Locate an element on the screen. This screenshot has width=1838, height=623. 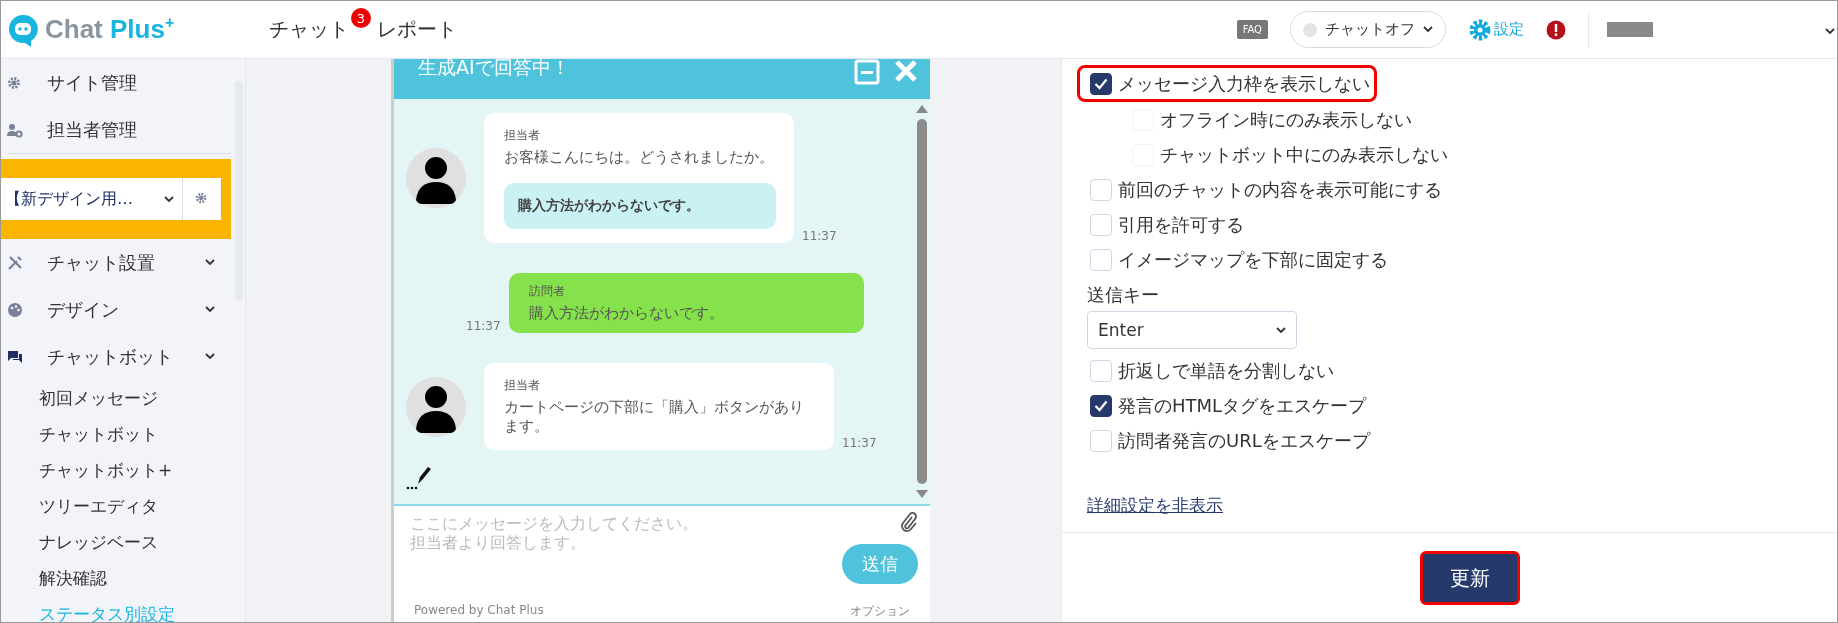
logo-text: Chat Plus$^{+}$ is located at coordinates (110, 29).